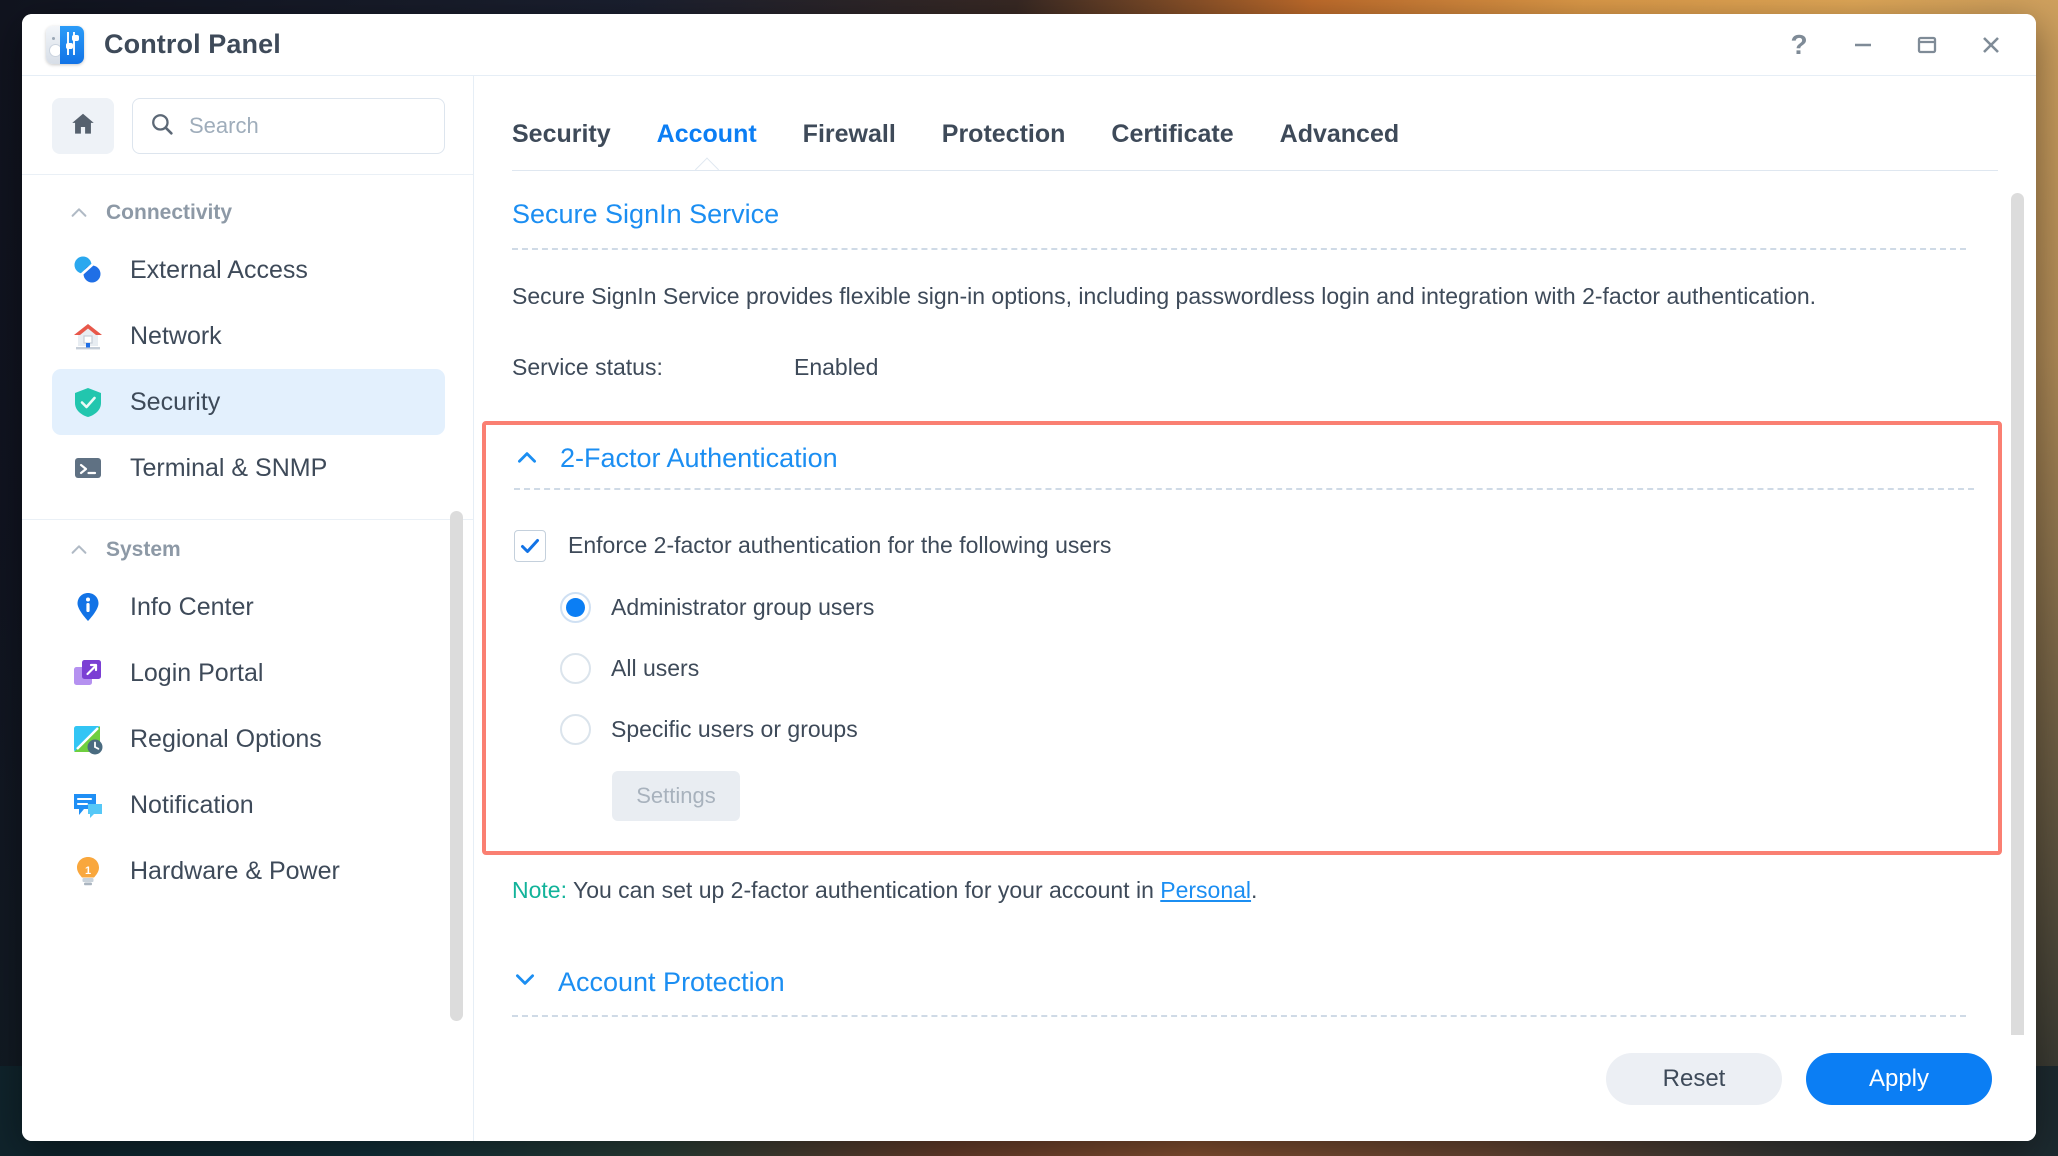 This screenshot has width=2058, height=1156. I want to click on sidebar-scrollbar, so click(456, 766).